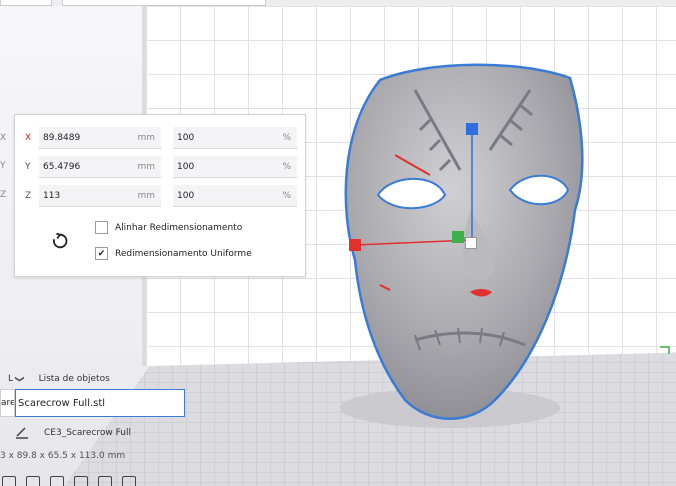  What do you see at coordinates (129, 481) in the screenshot?
I see `view-extra-icon` at bounding box center [129, 481].